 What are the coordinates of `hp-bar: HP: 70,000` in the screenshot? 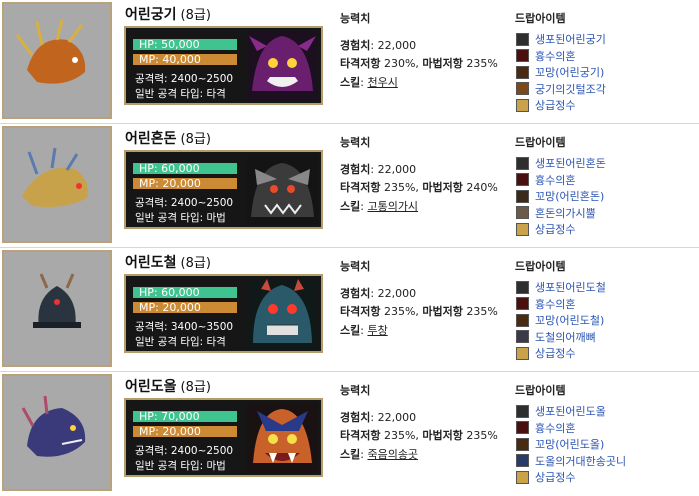 It's located at (185, 416).